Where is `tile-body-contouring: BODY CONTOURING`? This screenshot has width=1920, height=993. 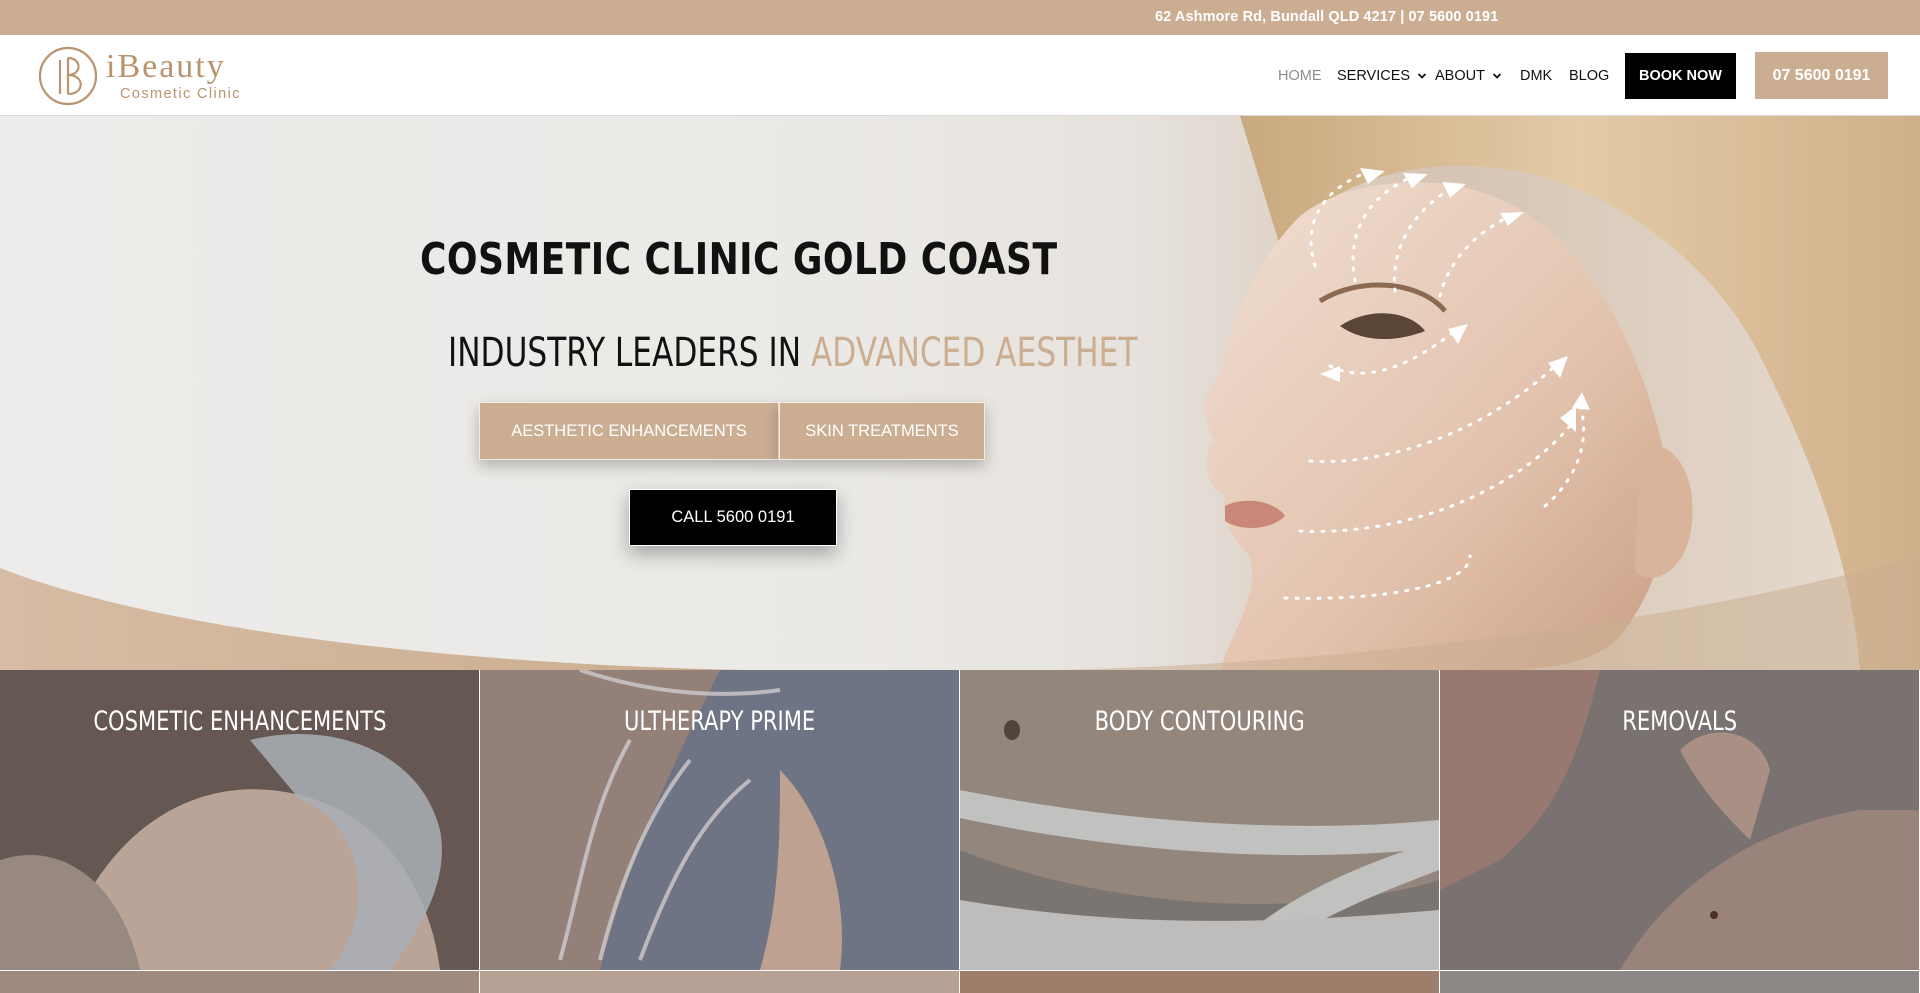
tile-body-contouring: BODY CONTOURING is located at coordinates (1199, 820).